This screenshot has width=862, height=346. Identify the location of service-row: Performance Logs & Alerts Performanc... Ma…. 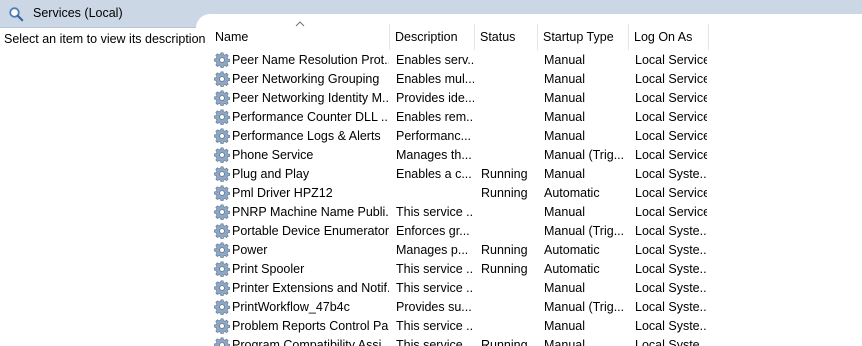
(534, 136).